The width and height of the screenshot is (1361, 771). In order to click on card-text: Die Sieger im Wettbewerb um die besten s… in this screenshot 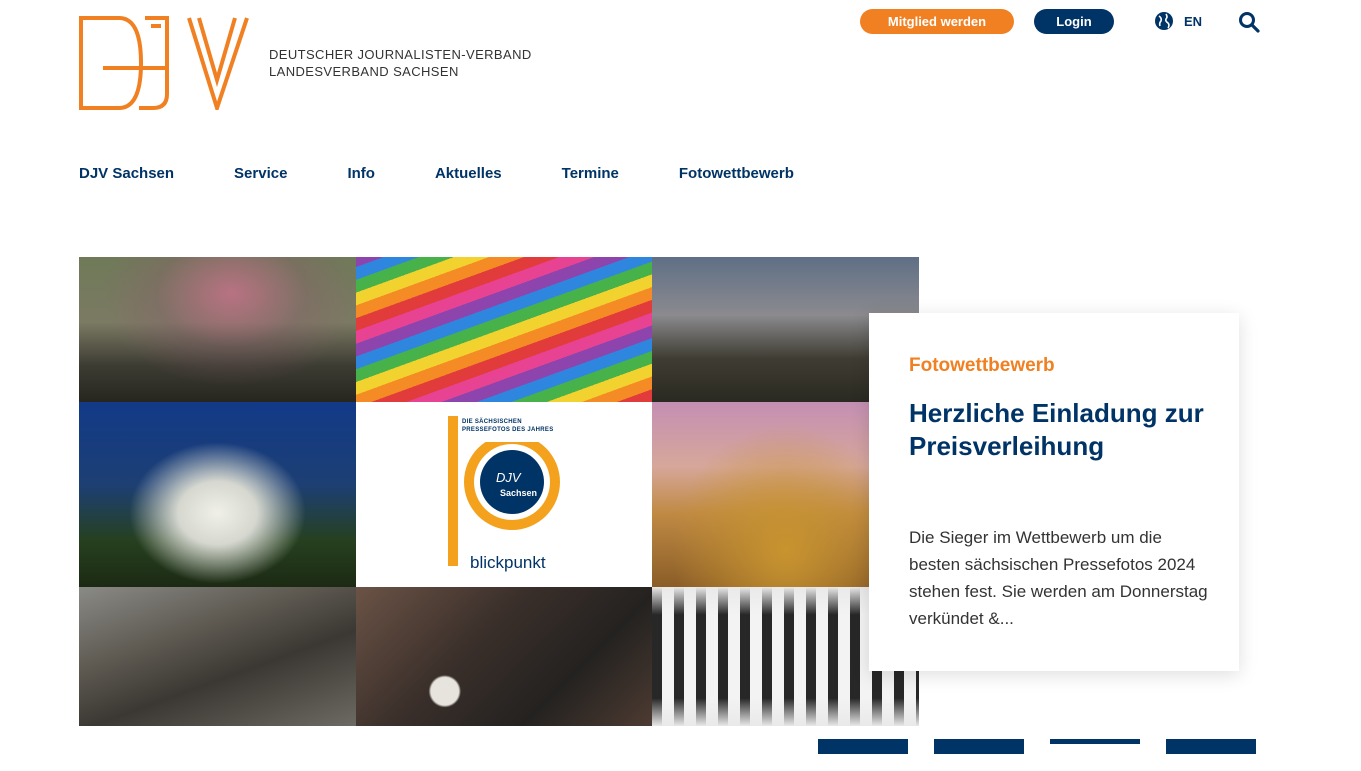, I will do `click(1058, 578)`.